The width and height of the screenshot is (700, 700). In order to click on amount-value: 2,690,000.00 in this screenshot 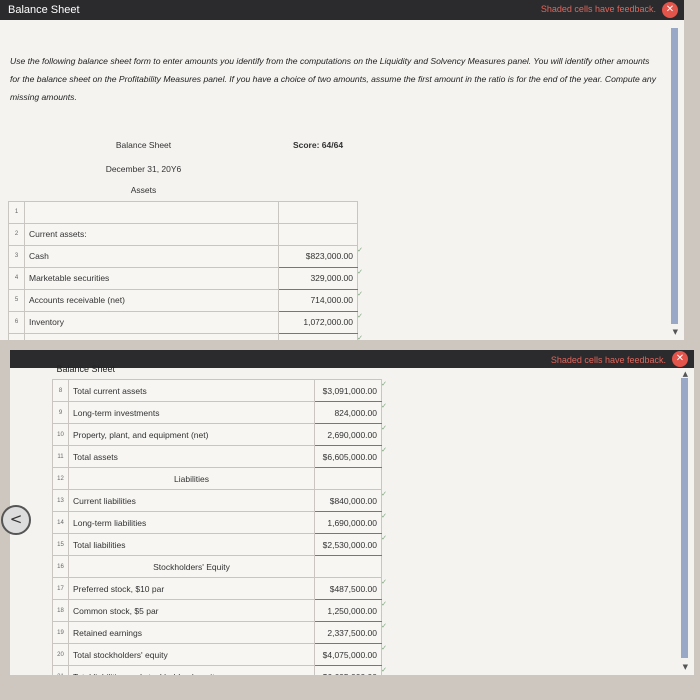, I will do `click(352, 434)`.